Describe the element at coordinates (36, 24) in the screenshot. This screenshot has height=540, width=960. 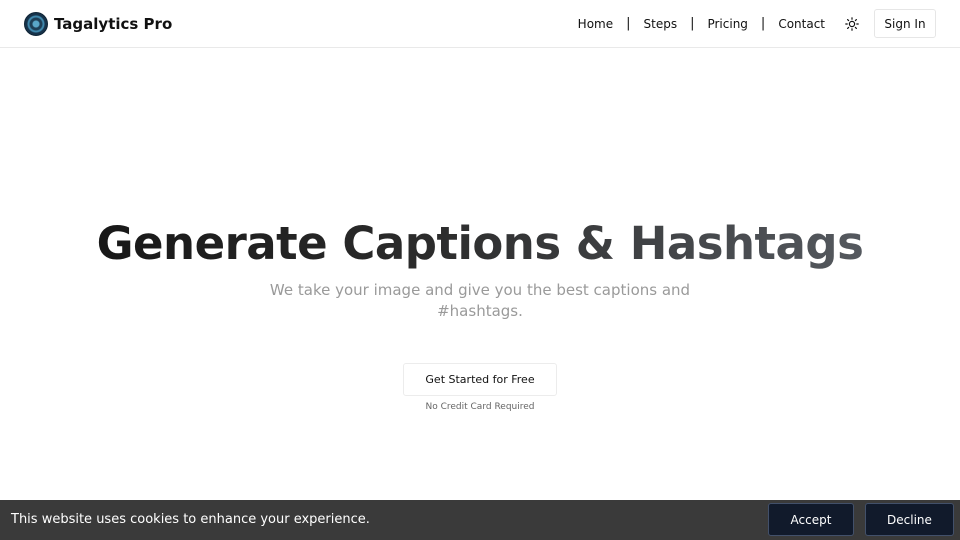
I see `logo-icon` at that location.